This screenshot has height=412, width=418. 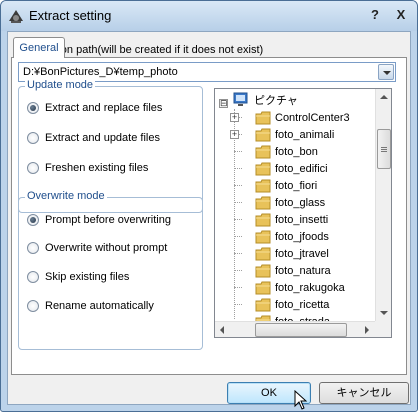 What do you see at coordinates (209, 16) in the screenshot?
I see `title-bar: Extract setting ? X` at bounding box center [209, 16].